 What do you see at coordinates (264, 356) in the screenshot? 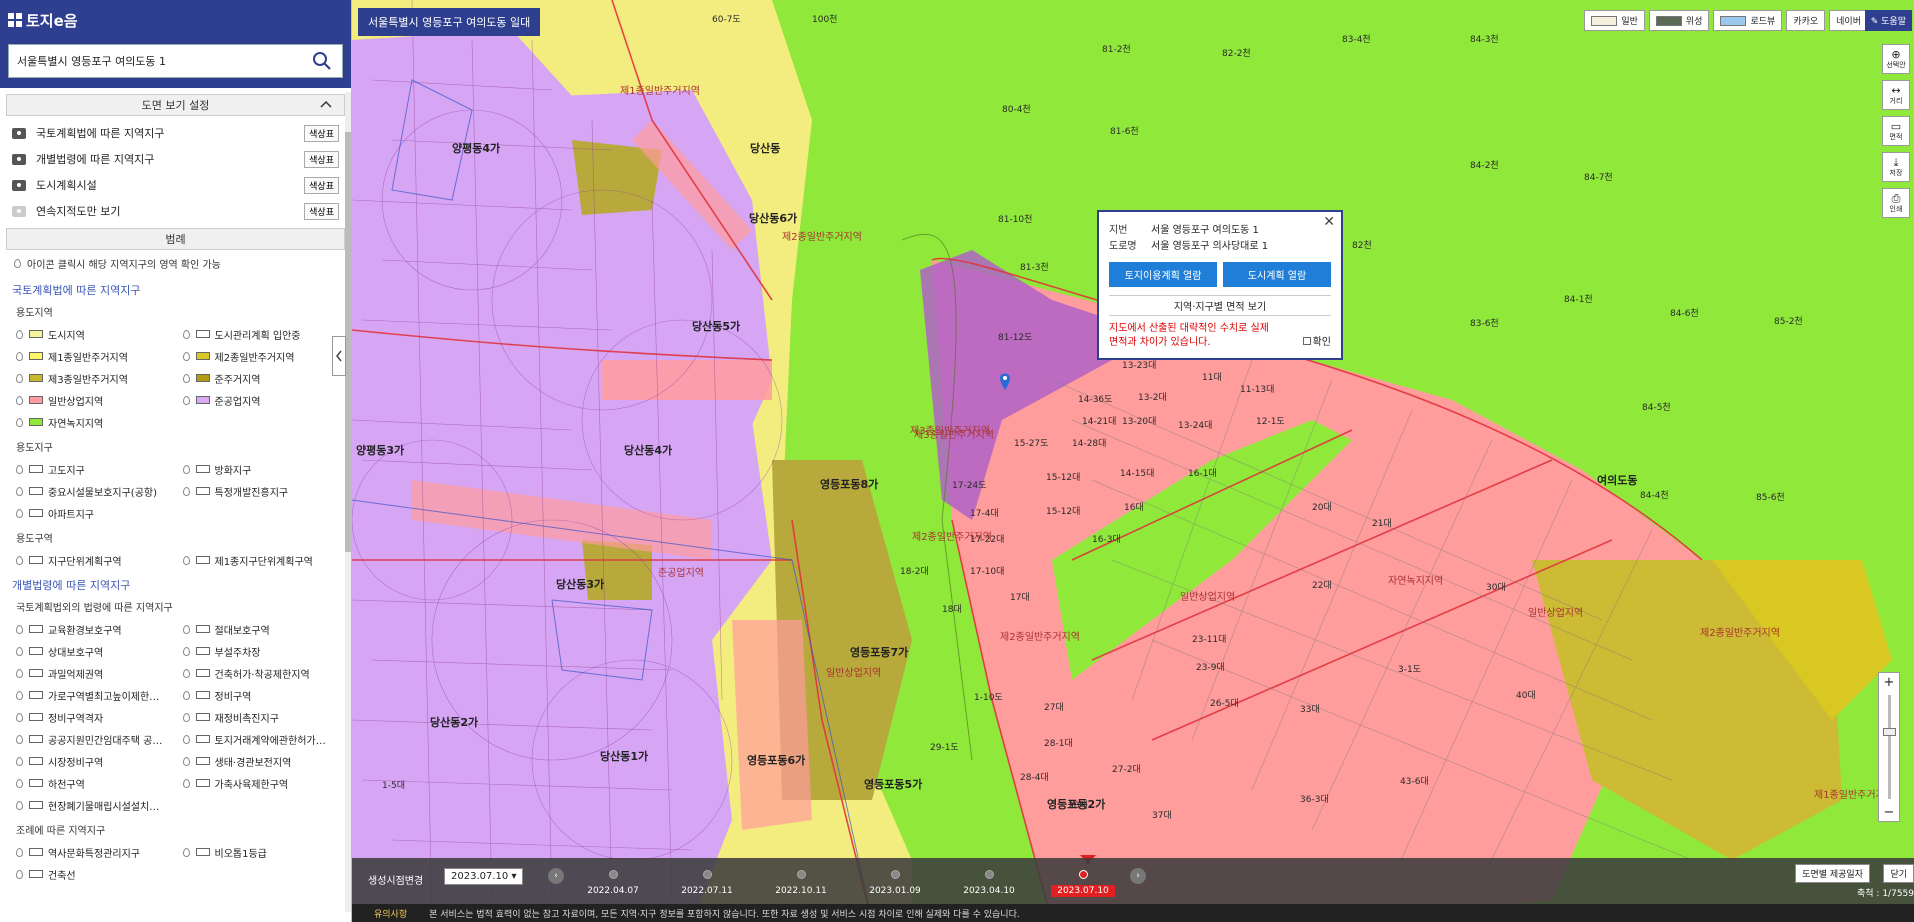
I see `legend-item: 제2종일반주거지역` at bounding box center [264, 356].